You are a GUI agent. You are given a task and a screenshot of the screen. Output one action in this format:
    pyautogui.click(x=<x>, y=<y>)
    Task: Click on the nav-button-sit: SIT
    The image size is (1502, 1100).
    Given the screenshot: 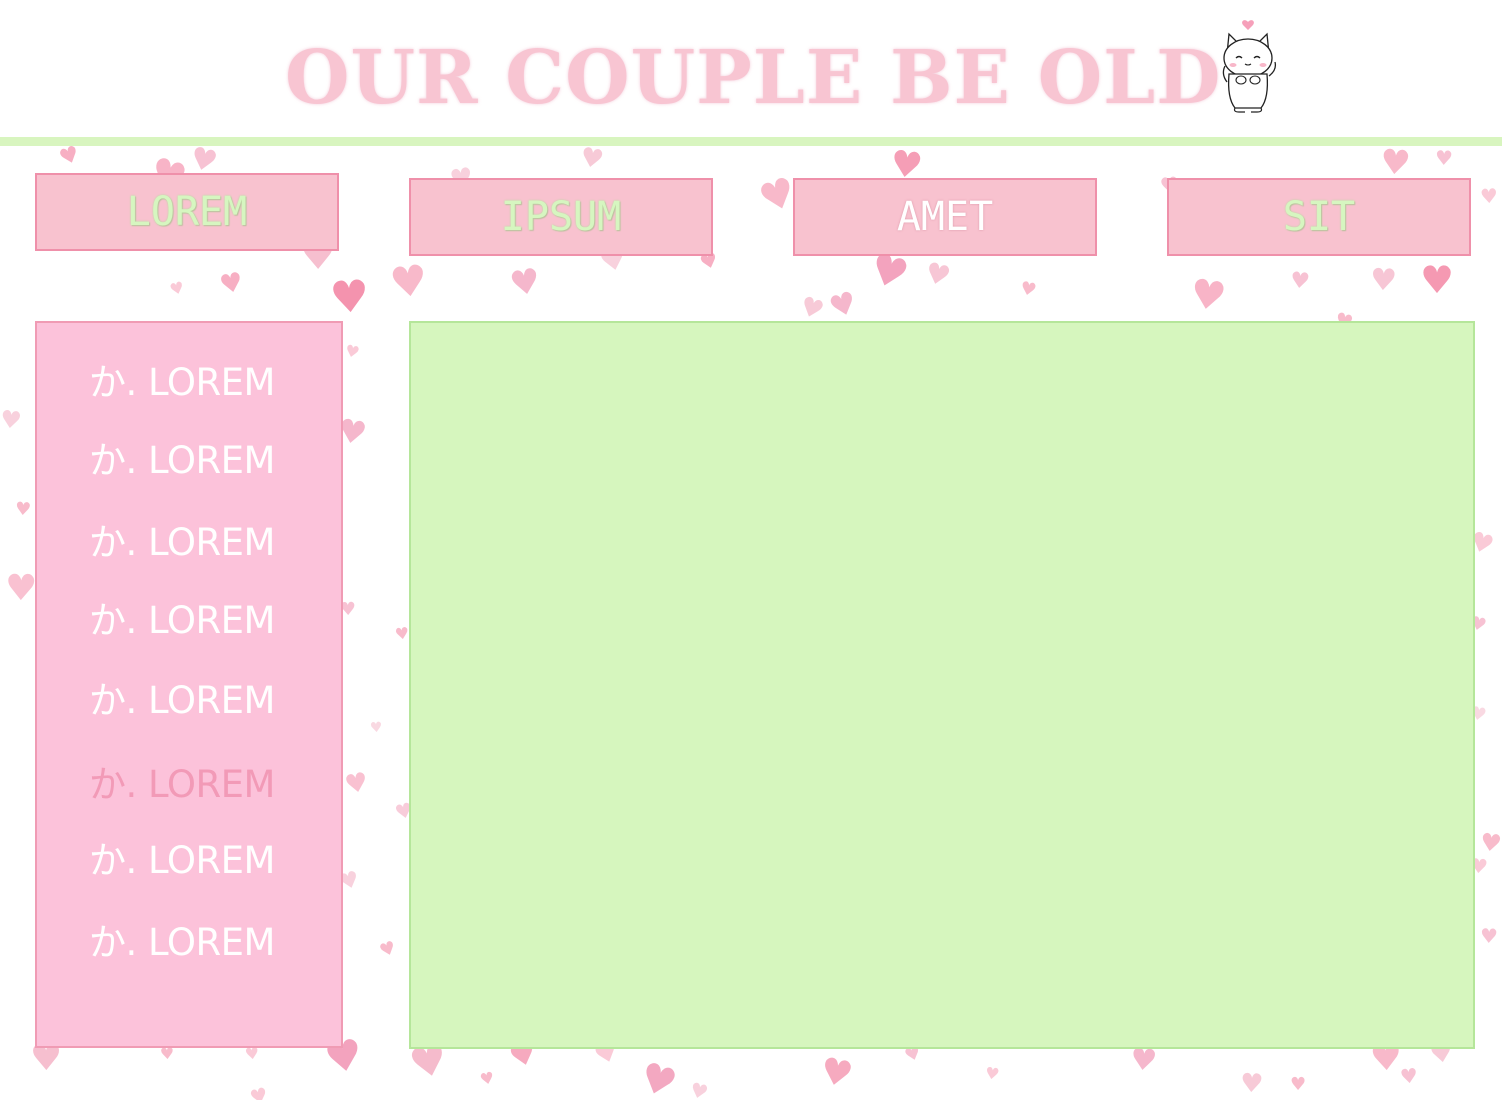 What is the action you would take?
    pyautogui.click(x=1319, y=217)
    